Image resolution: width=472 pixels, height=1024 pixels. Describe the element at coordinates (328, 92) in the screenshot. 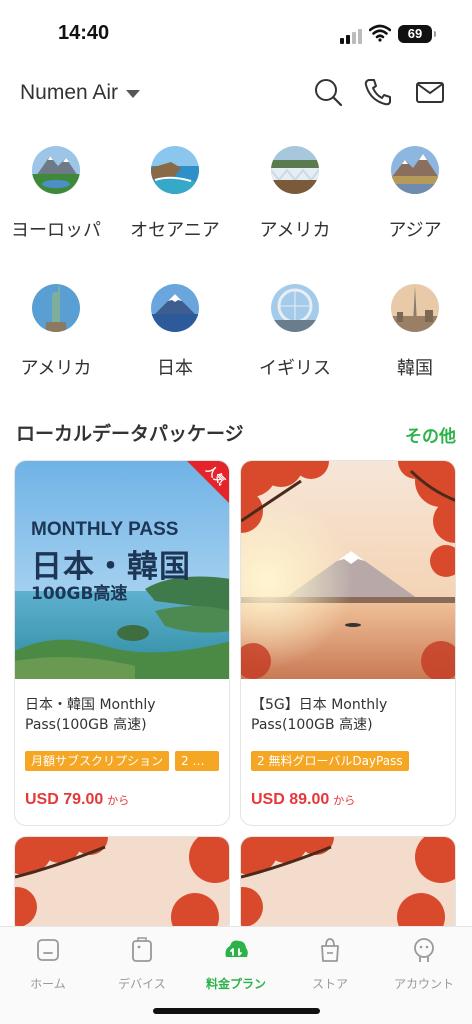

I see `search-icon` at that location.